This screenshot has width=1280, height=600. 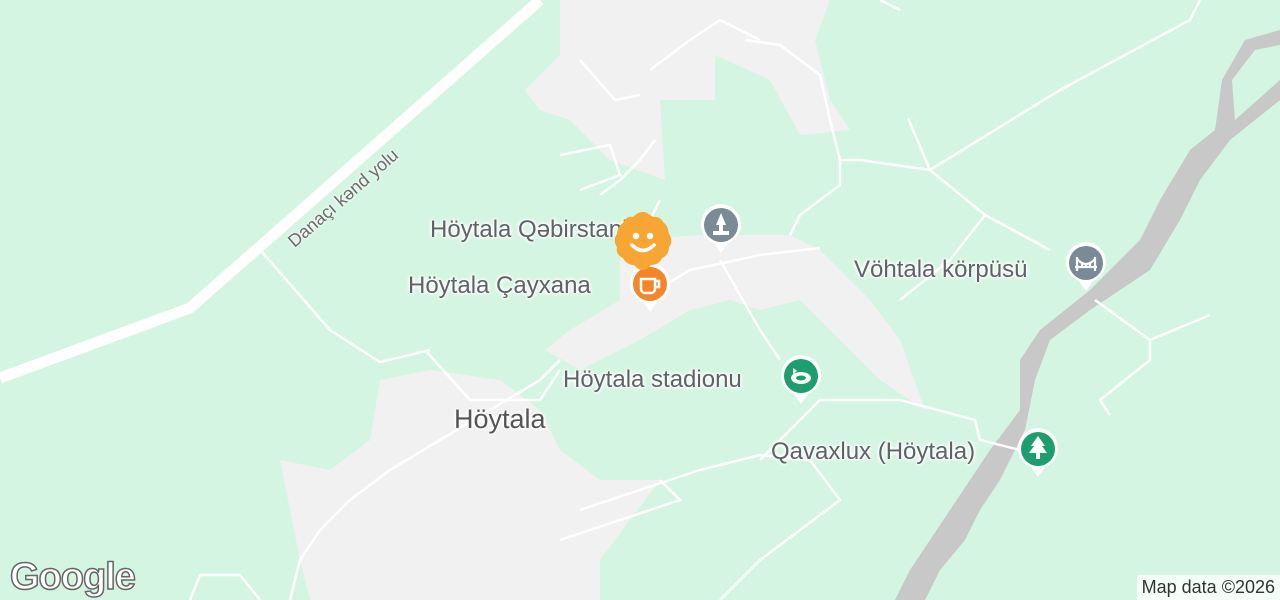 I want to click on forest-icon, so click(x=1038, y=453).